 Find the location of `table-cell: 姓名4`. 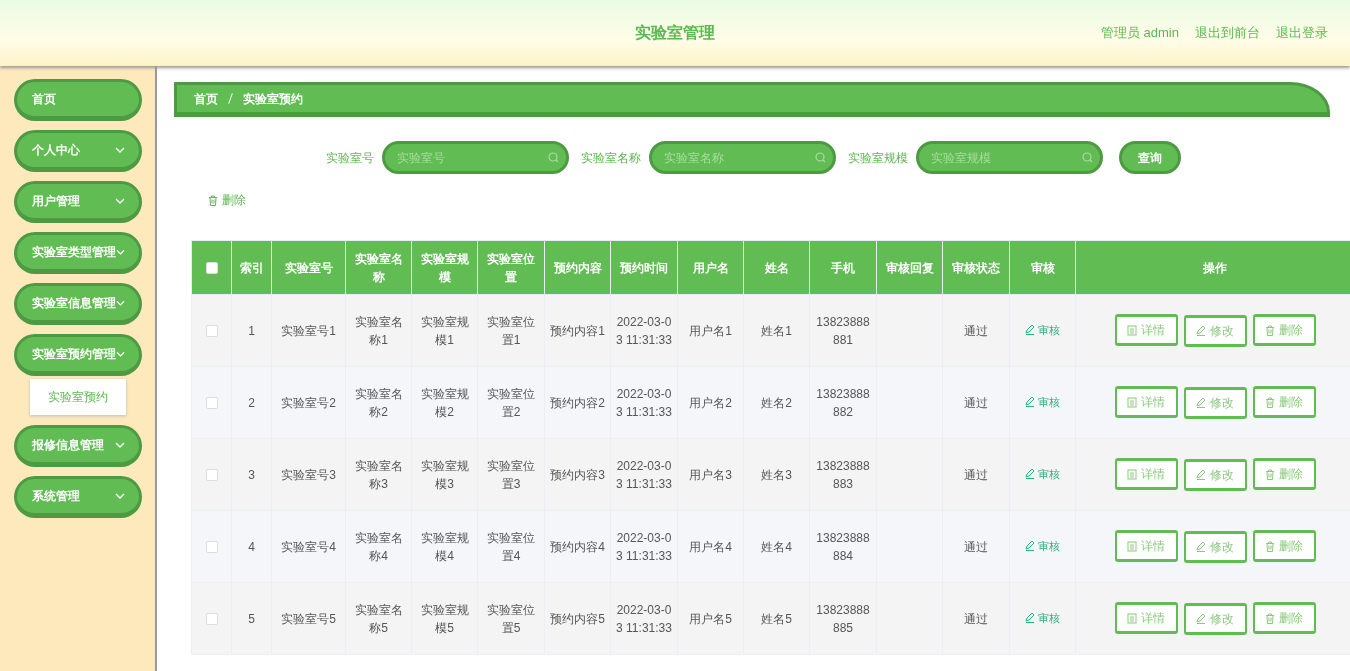

table-cell: 姓名4 is located at coordinates (776, 546).